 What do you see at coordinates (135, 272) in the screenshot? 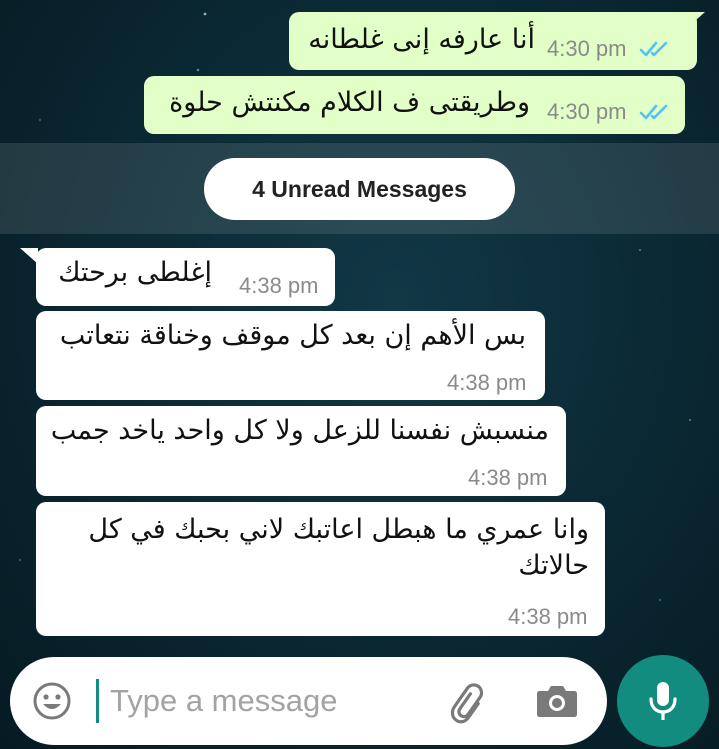
I see `message-text: إغلطى برحتك` at bounding box center [135, 272].